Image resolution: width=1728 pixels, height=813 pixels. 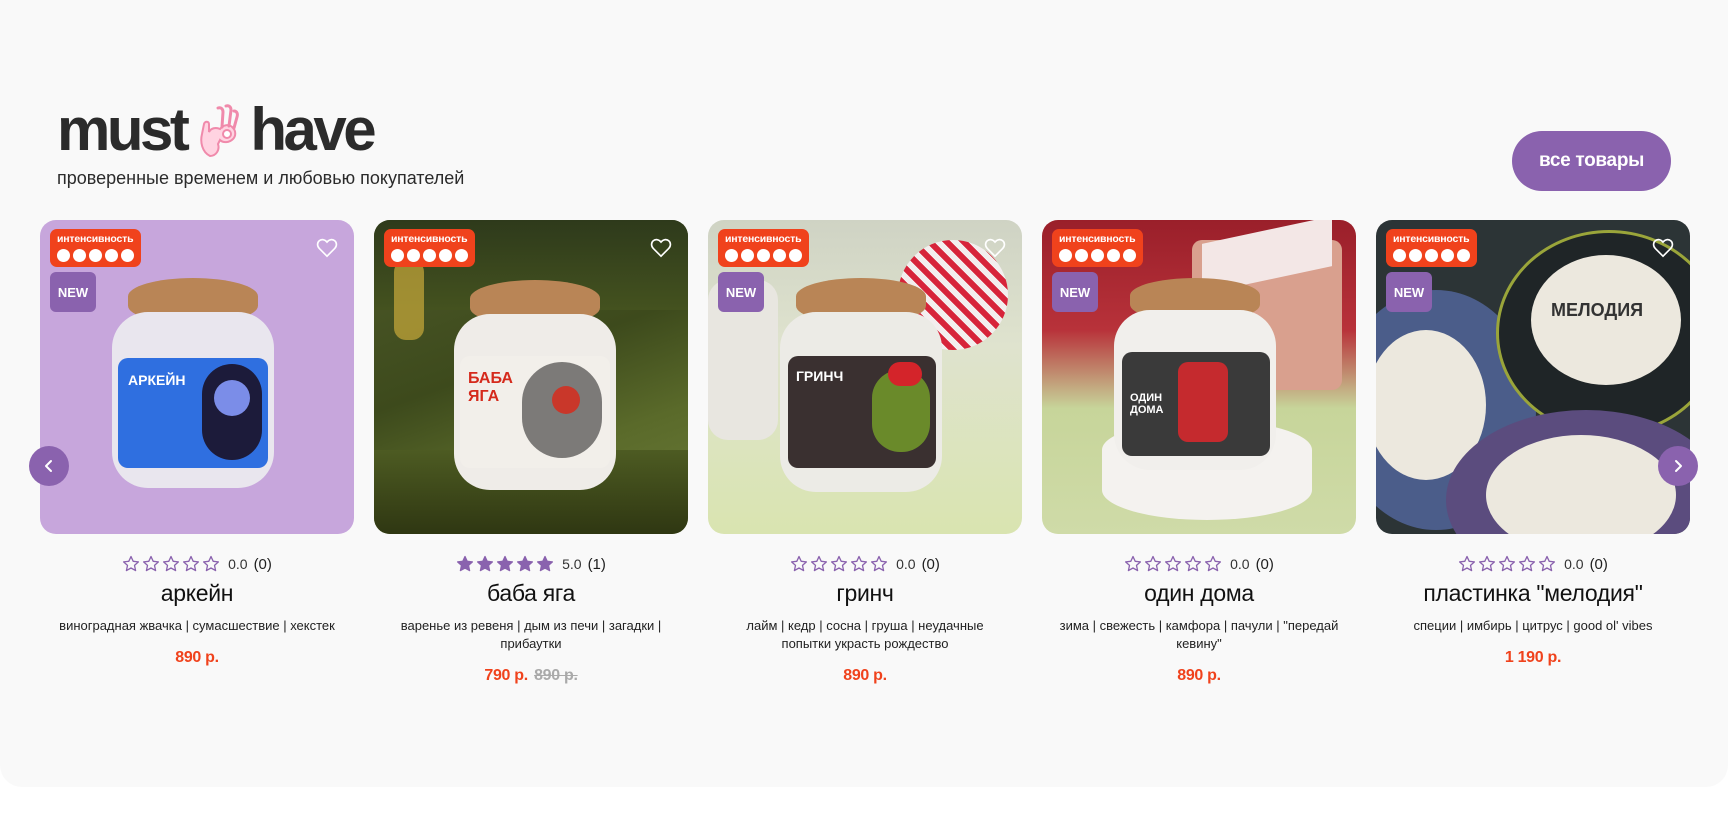 I want to click on rating-value: 5.0, so click(x=572, y=564).